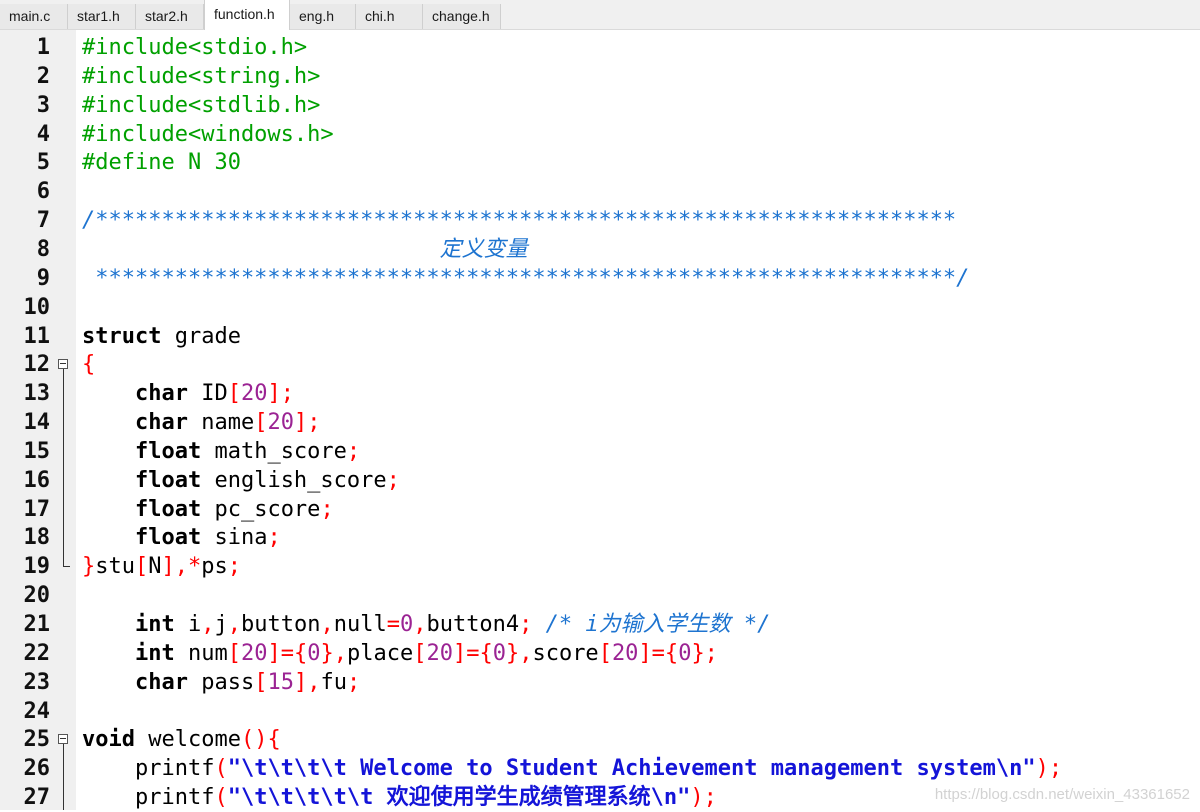  What do you see at coordinates (43, 249) in the screenshot?
I see `line-number: 8` at bounding box center [43, 249].